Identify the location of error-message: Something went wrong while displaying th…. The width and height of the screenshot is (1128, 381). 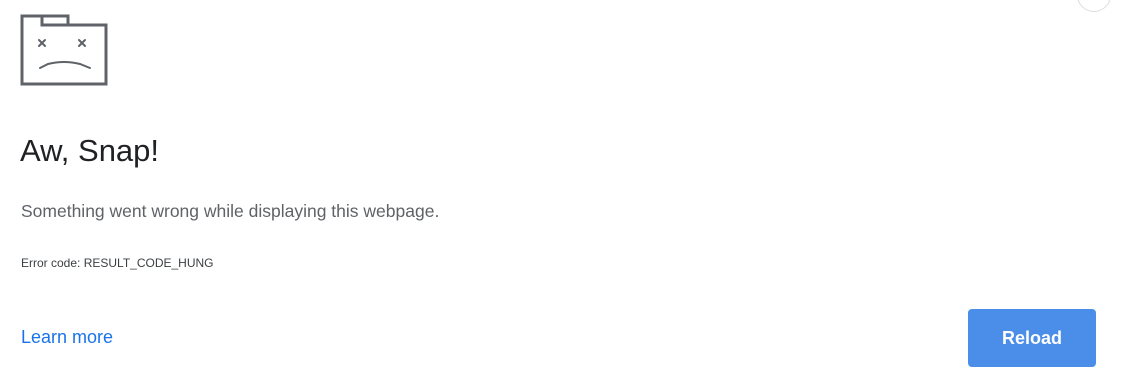
(230, 211).